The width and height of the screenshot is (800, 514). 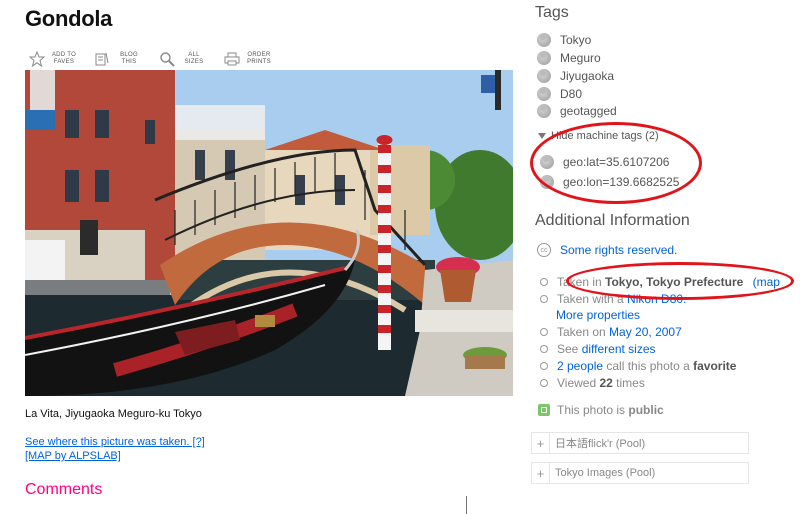 I want to click on machine-tag-item: geo:lat=35.6107206, so click(x=604, y=162).